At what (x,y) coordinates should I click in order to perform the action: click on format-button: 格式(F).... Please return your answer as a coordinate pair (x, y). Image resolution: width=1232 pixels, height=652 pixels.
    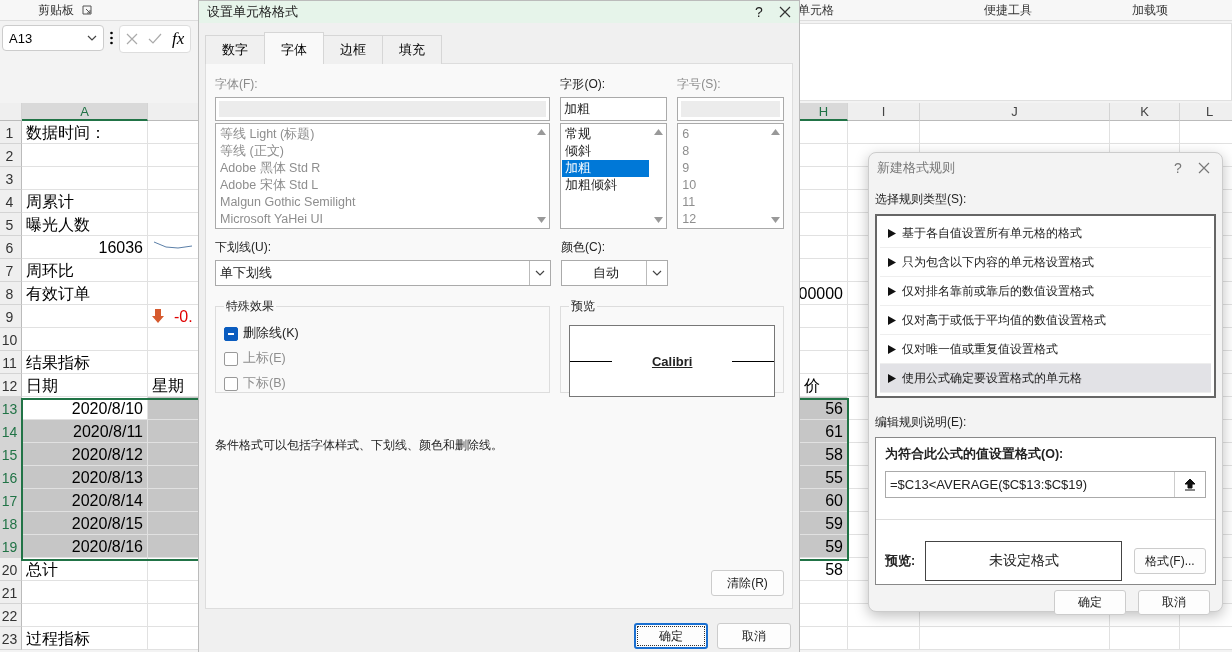
    Looking at the image, I should click on (1170, 561).